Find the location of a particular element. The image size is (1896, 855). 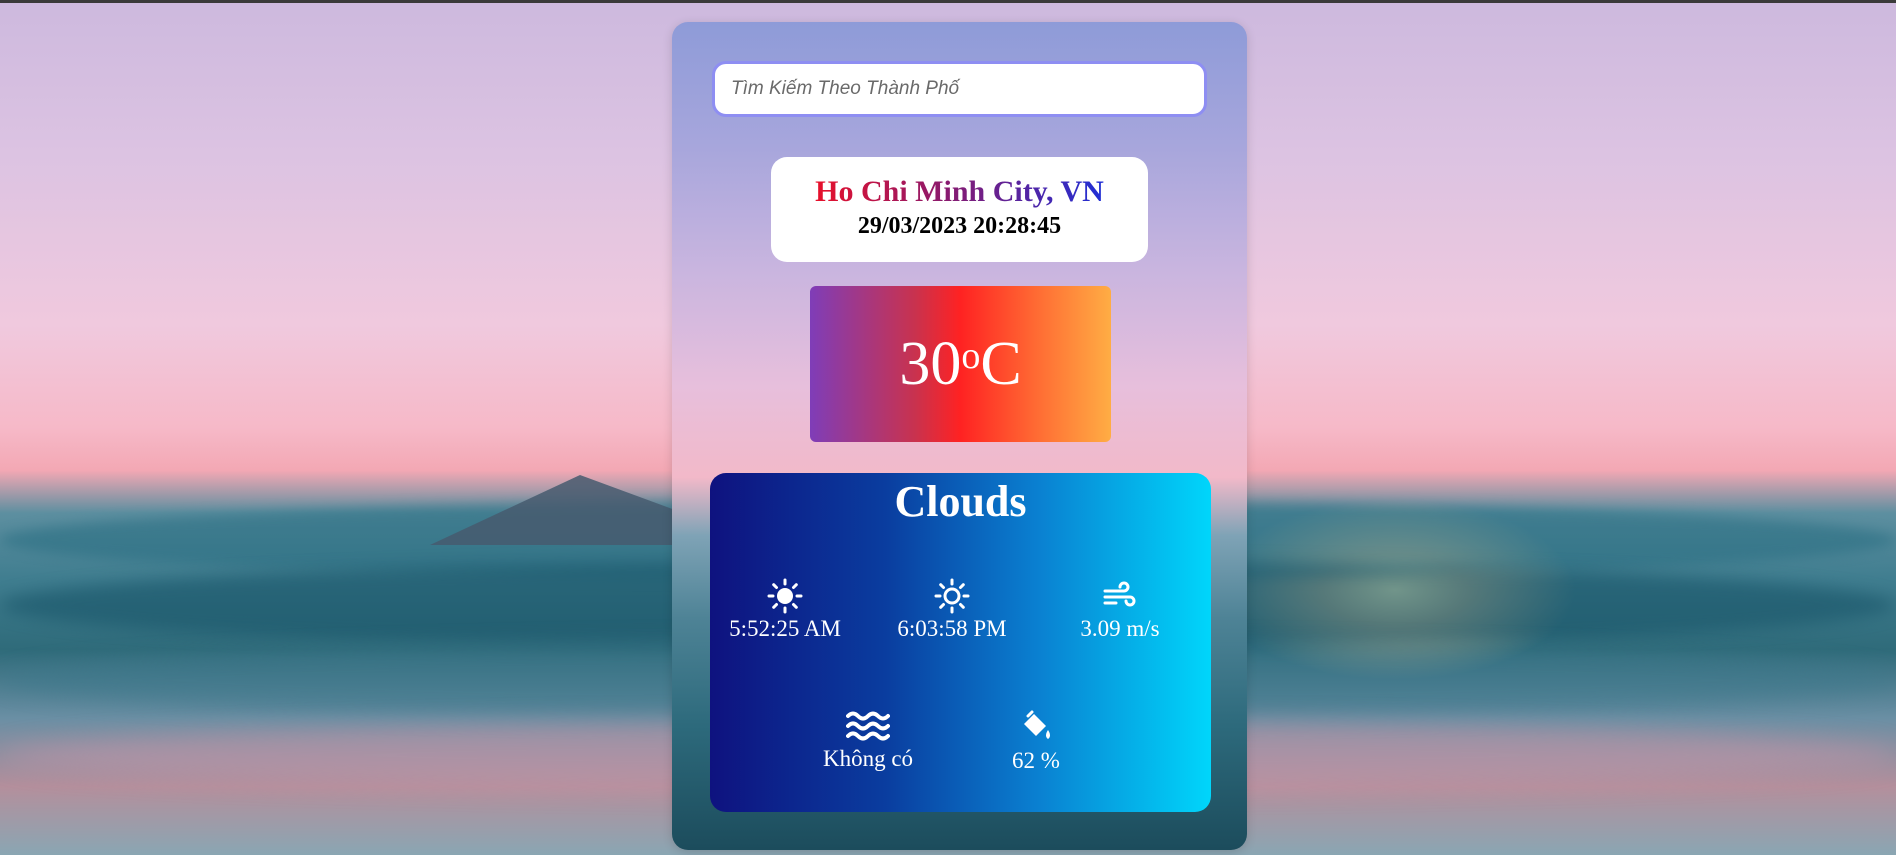

humidity-bucket-icon is located at coordinates (1036, 728).